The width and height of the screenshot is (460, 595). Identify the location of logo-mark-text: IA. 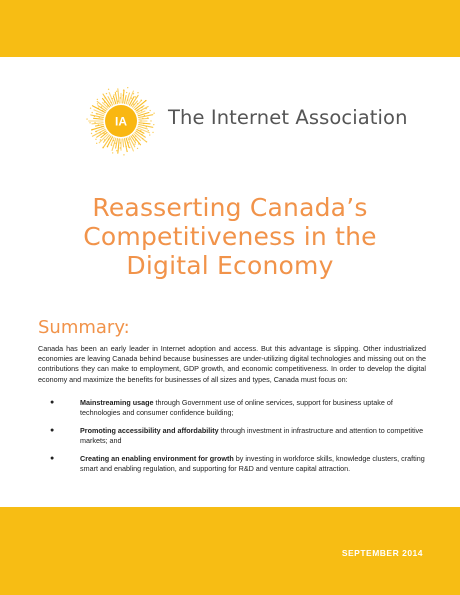
(121, 122).